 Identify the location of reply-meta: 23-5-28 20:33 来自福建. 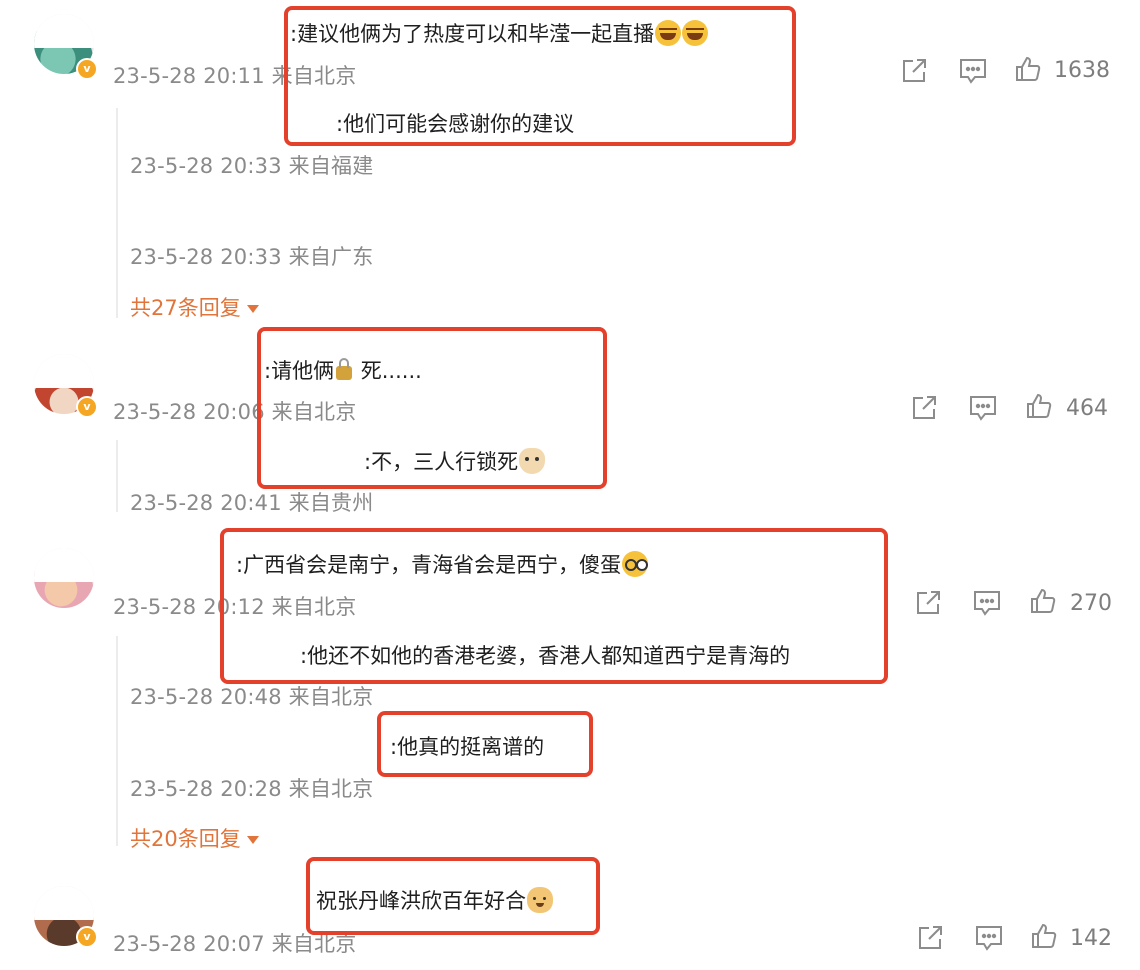
(252, 166).